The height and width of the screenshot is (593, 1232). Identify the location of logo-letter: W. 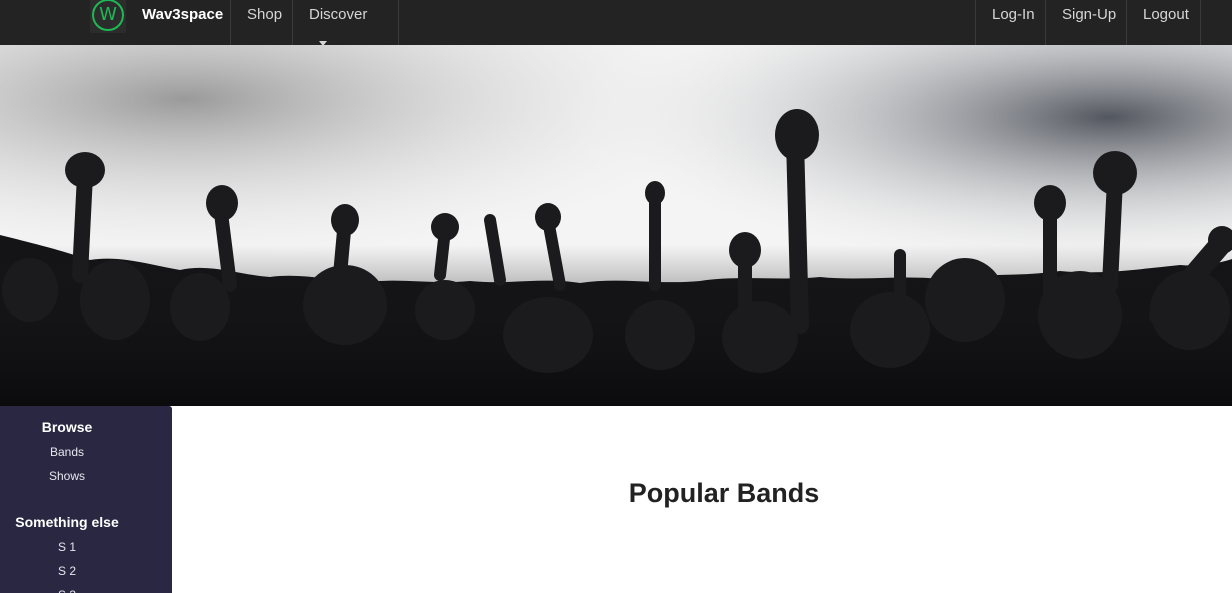
(108, 15).